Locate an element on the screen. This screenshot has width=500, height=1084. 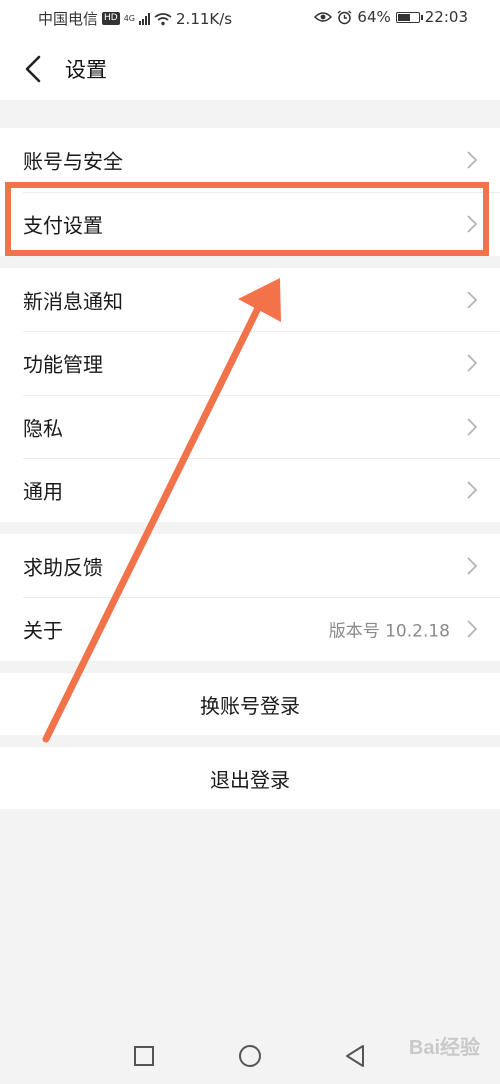
help-group: 求助反馈 关于 版本号 10.2.18 is located at coordinates (250, 597).